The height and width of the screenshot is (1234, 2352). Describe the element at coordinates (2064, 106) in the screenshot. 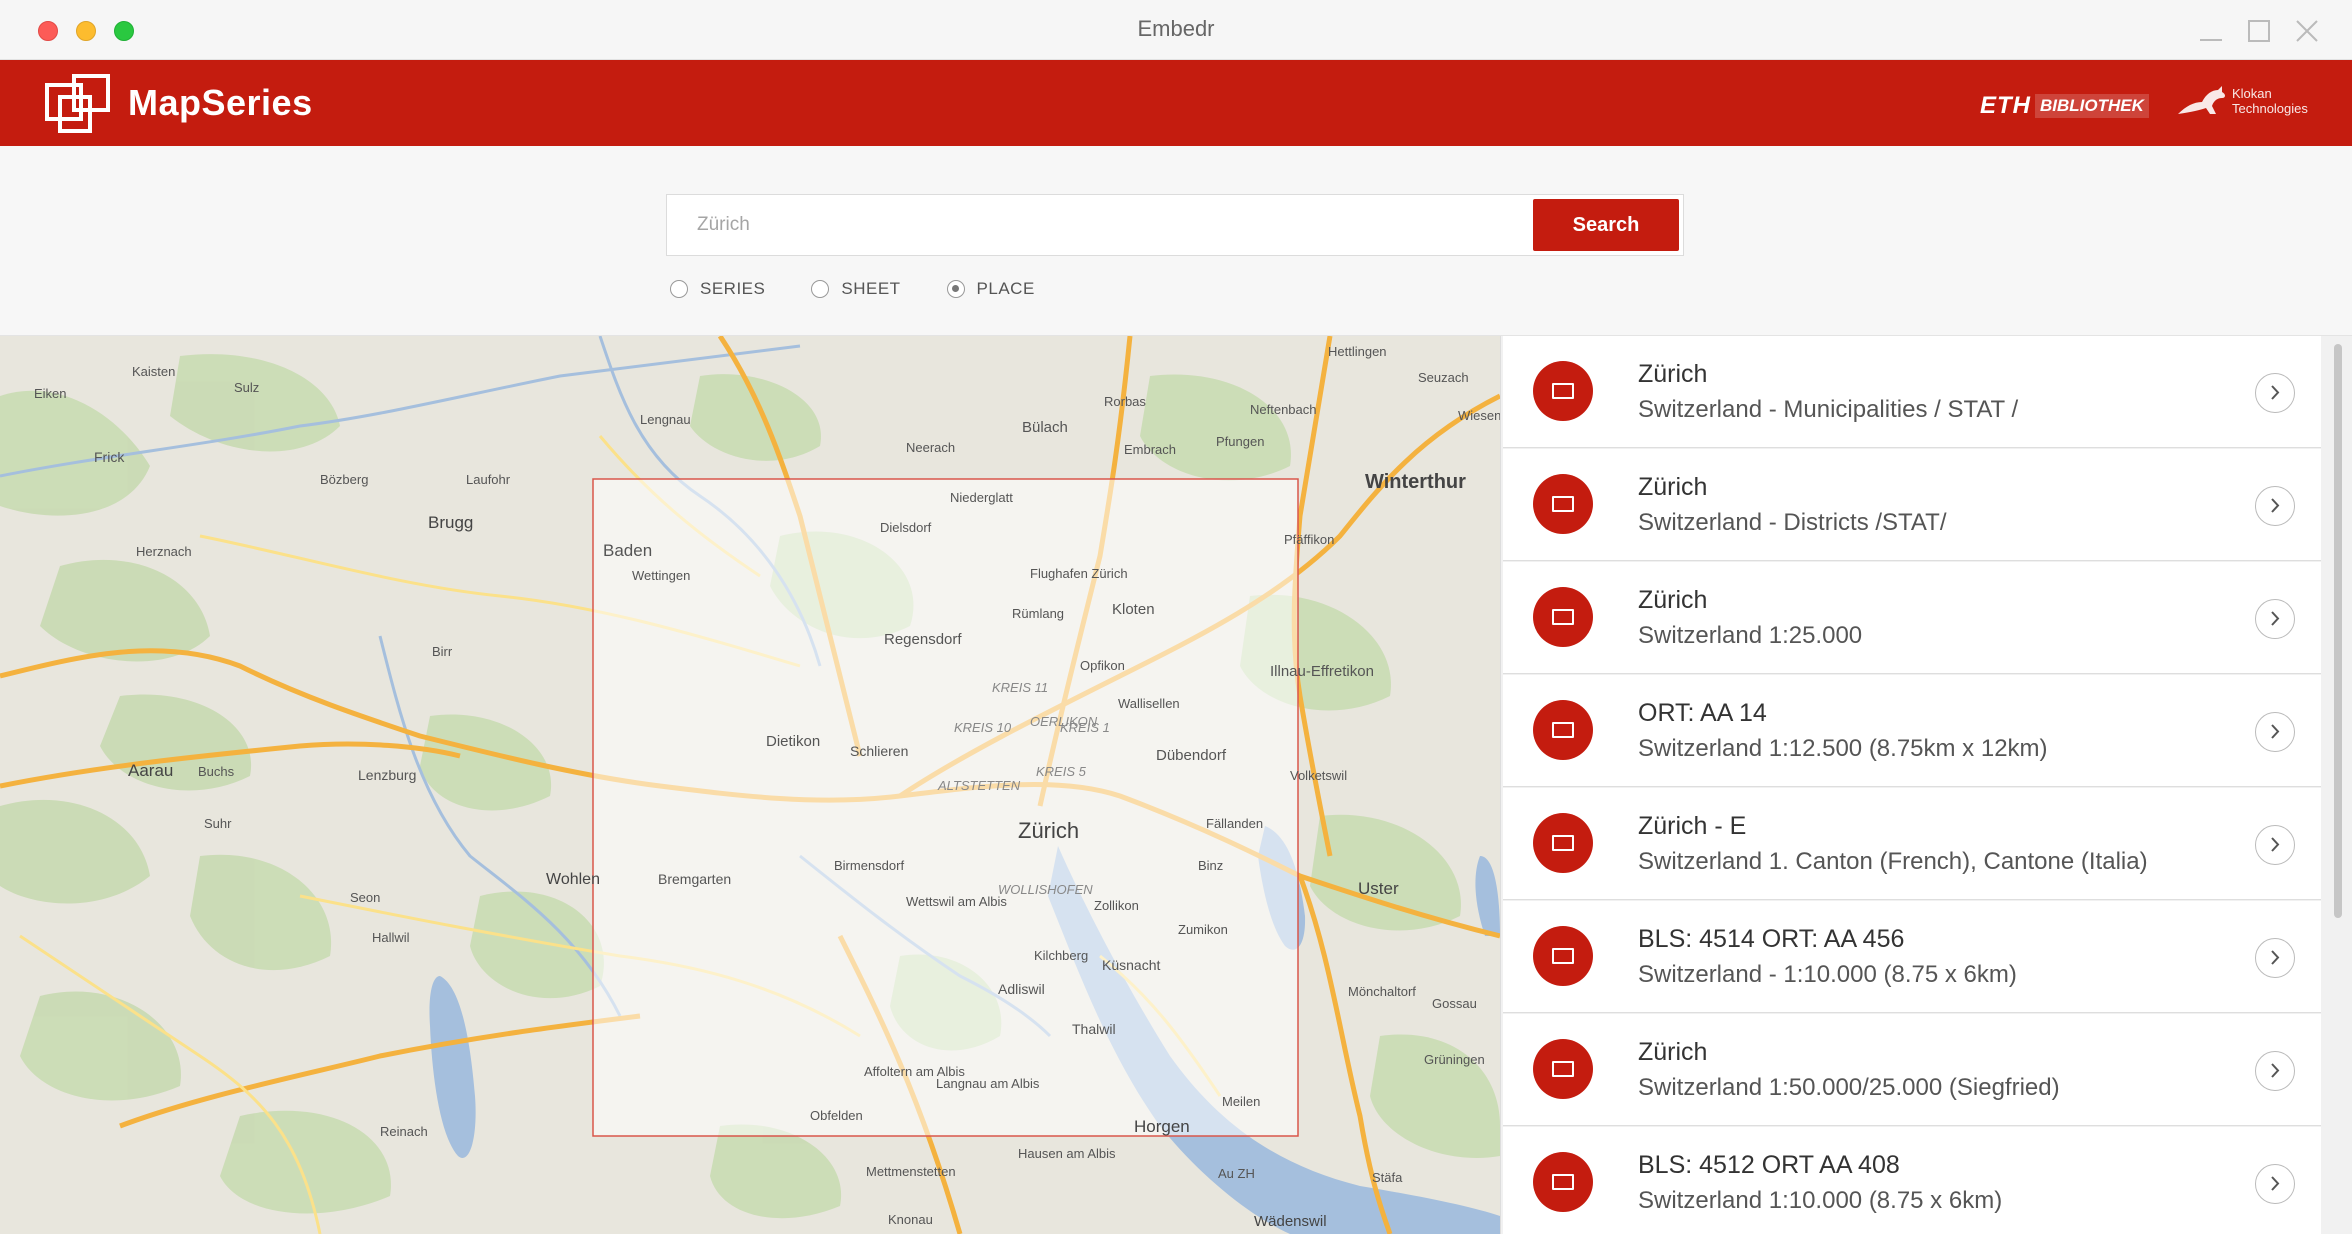

I see `eth-bibliothek-logo: ETH BIBLIOTHEK` at that location.